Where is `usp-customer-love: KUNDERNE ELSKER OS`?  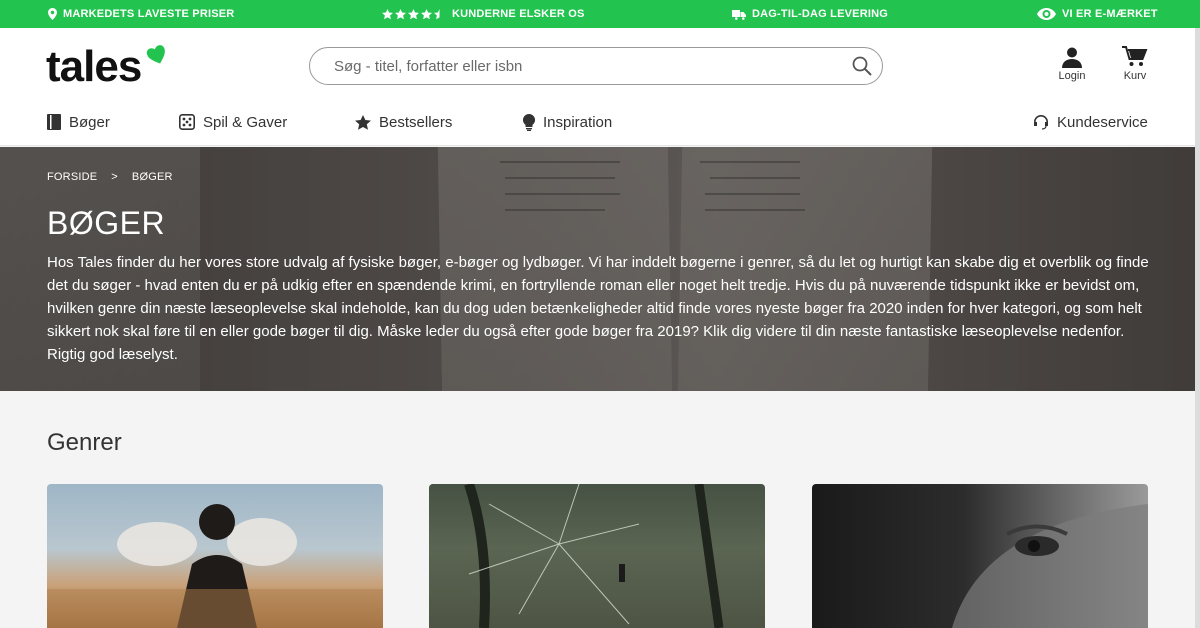 usp-customer-love: KUNDERNE ELSKER OS is located at coordinates (483, 14).